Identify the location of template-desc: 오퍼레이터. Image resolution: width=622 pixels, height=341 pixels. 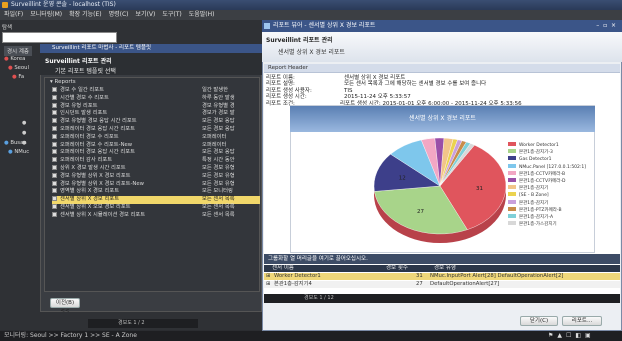
(214, 136).